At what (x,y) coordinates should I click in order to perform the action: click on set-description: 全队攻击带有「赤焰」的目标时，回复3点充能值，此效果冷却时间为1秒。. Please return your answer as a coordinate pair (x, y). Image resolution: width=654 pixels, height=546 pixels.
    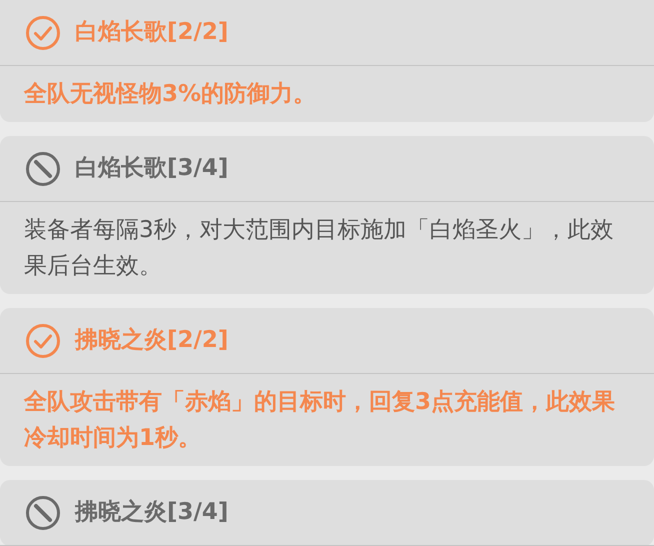
    Looking at the image, I should click on (320, 420).